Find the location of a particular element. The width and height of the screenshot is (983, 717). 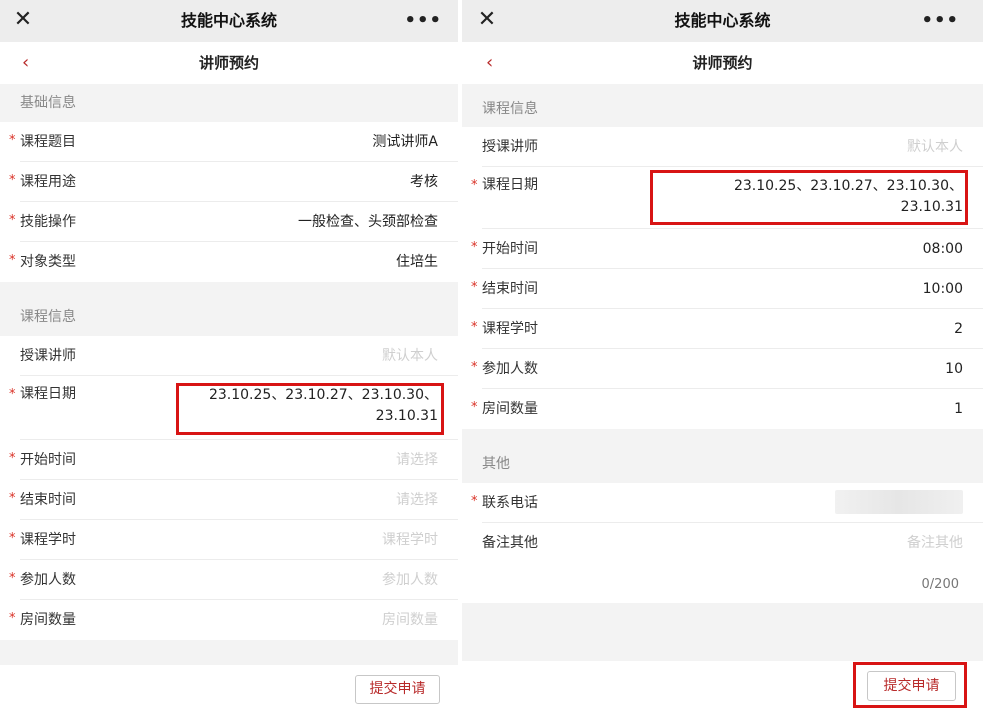

submit-bar: 提交申请 is located at coordinates (229, 691).